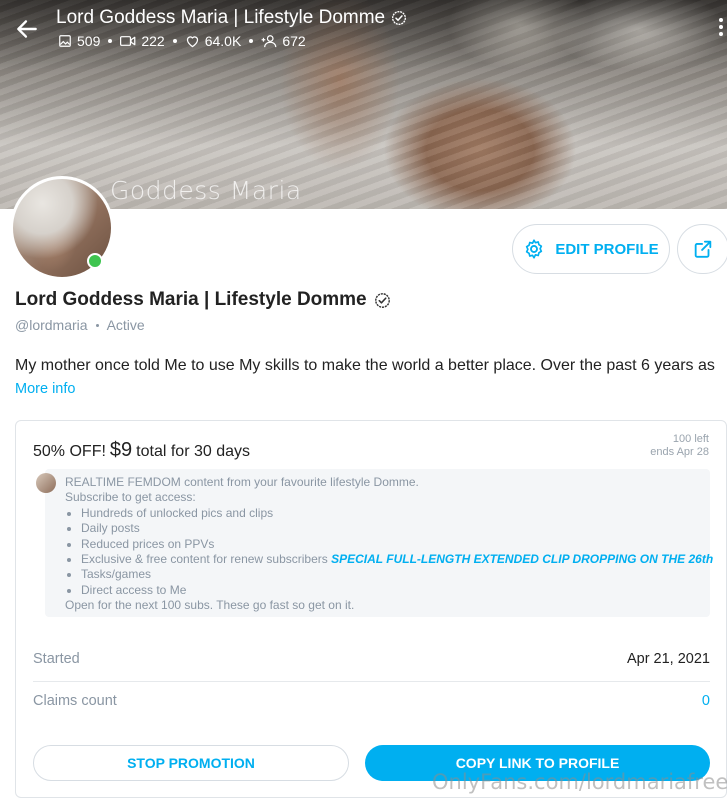  I want to click on divider, so click(371, 681).